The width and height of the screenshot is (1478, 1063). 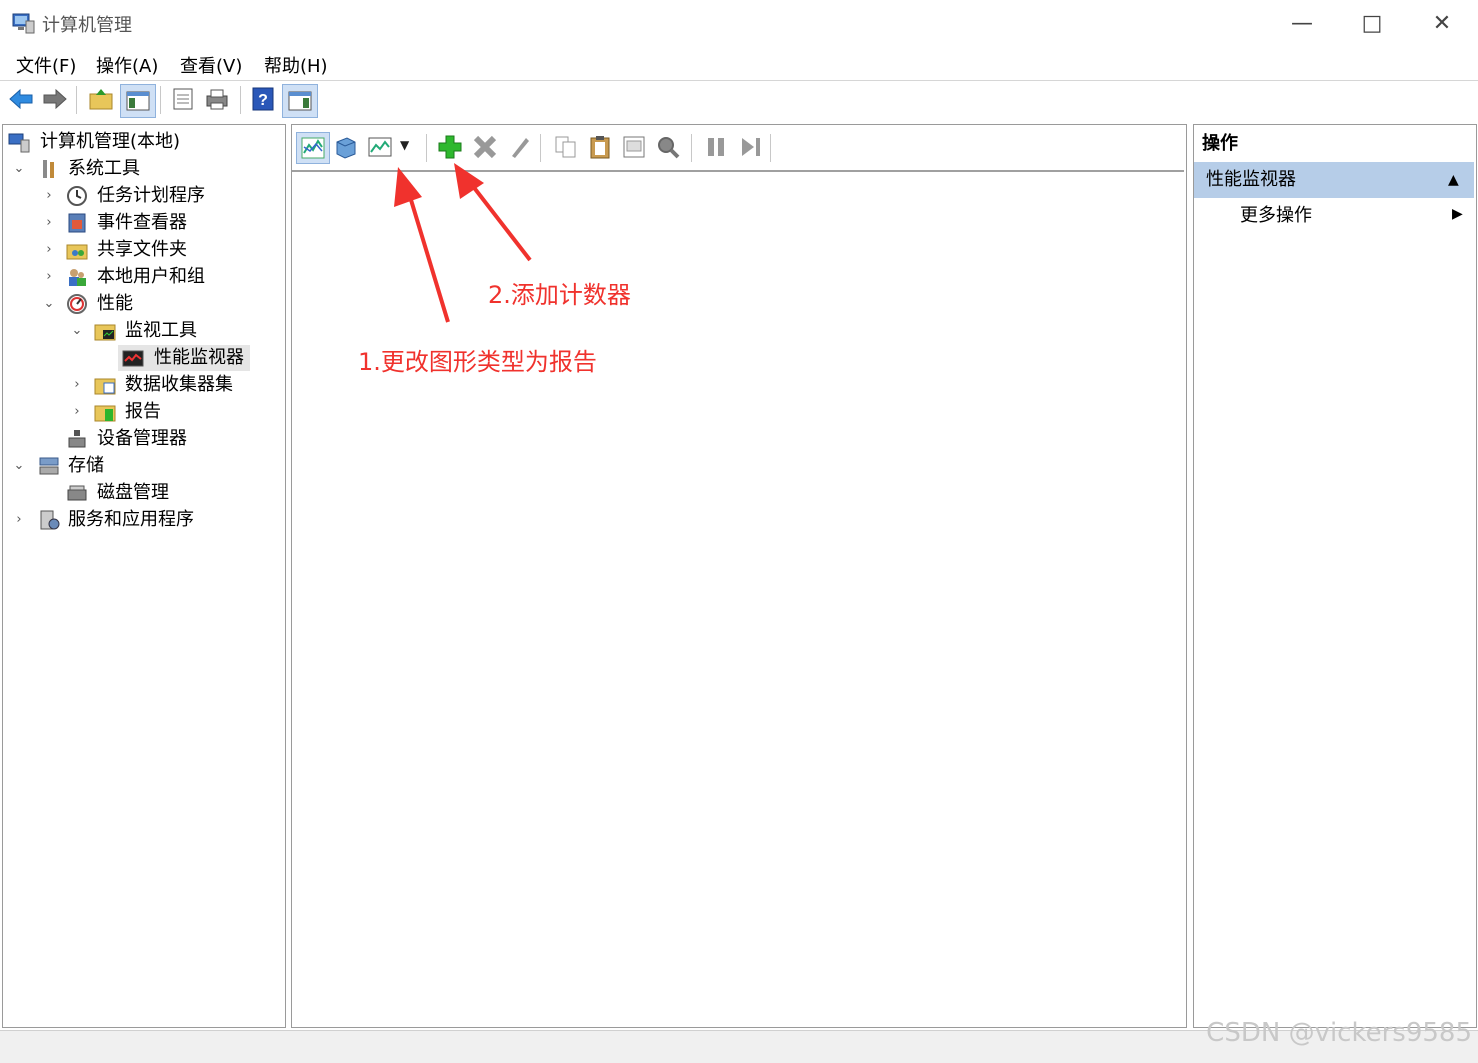 What do you see at coordinates (1453, 180) in the screenshot?
I see `collapse-up-icon: ▲` at bounding box center [1453, 180].